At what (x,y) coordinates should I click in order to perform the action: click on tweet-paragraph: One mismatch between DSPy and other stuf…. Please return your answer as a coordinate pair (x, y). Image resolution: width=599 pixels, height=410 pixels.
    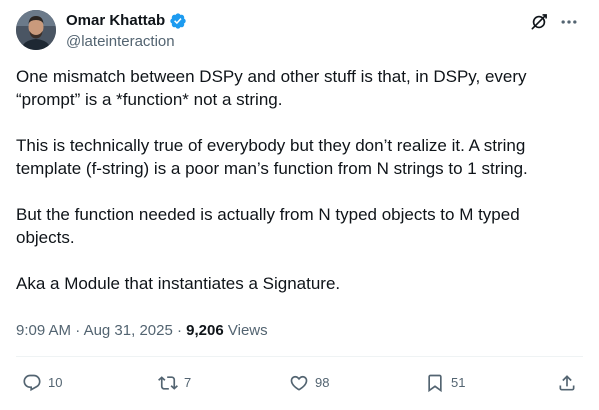
    Looking at the image, I should click on (271, 88).